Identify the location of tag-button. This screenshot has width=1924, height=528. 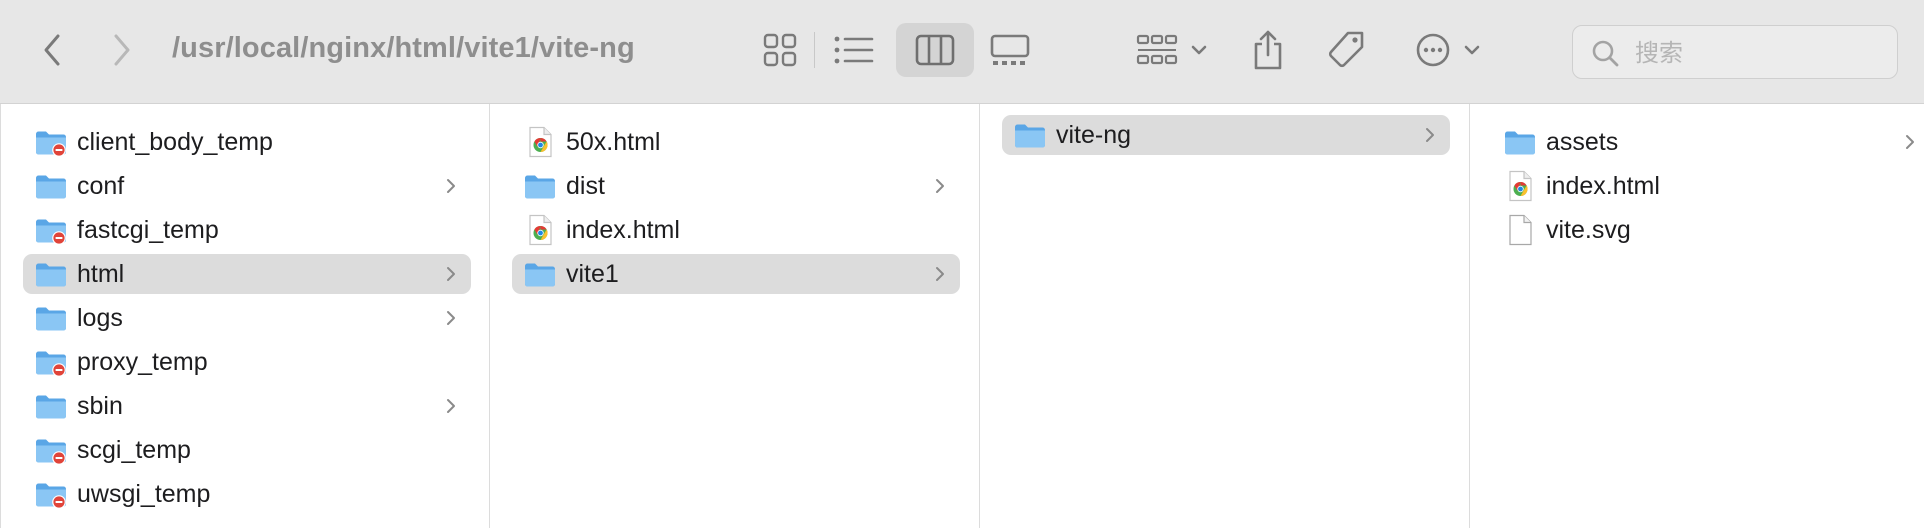
(1346, 50).